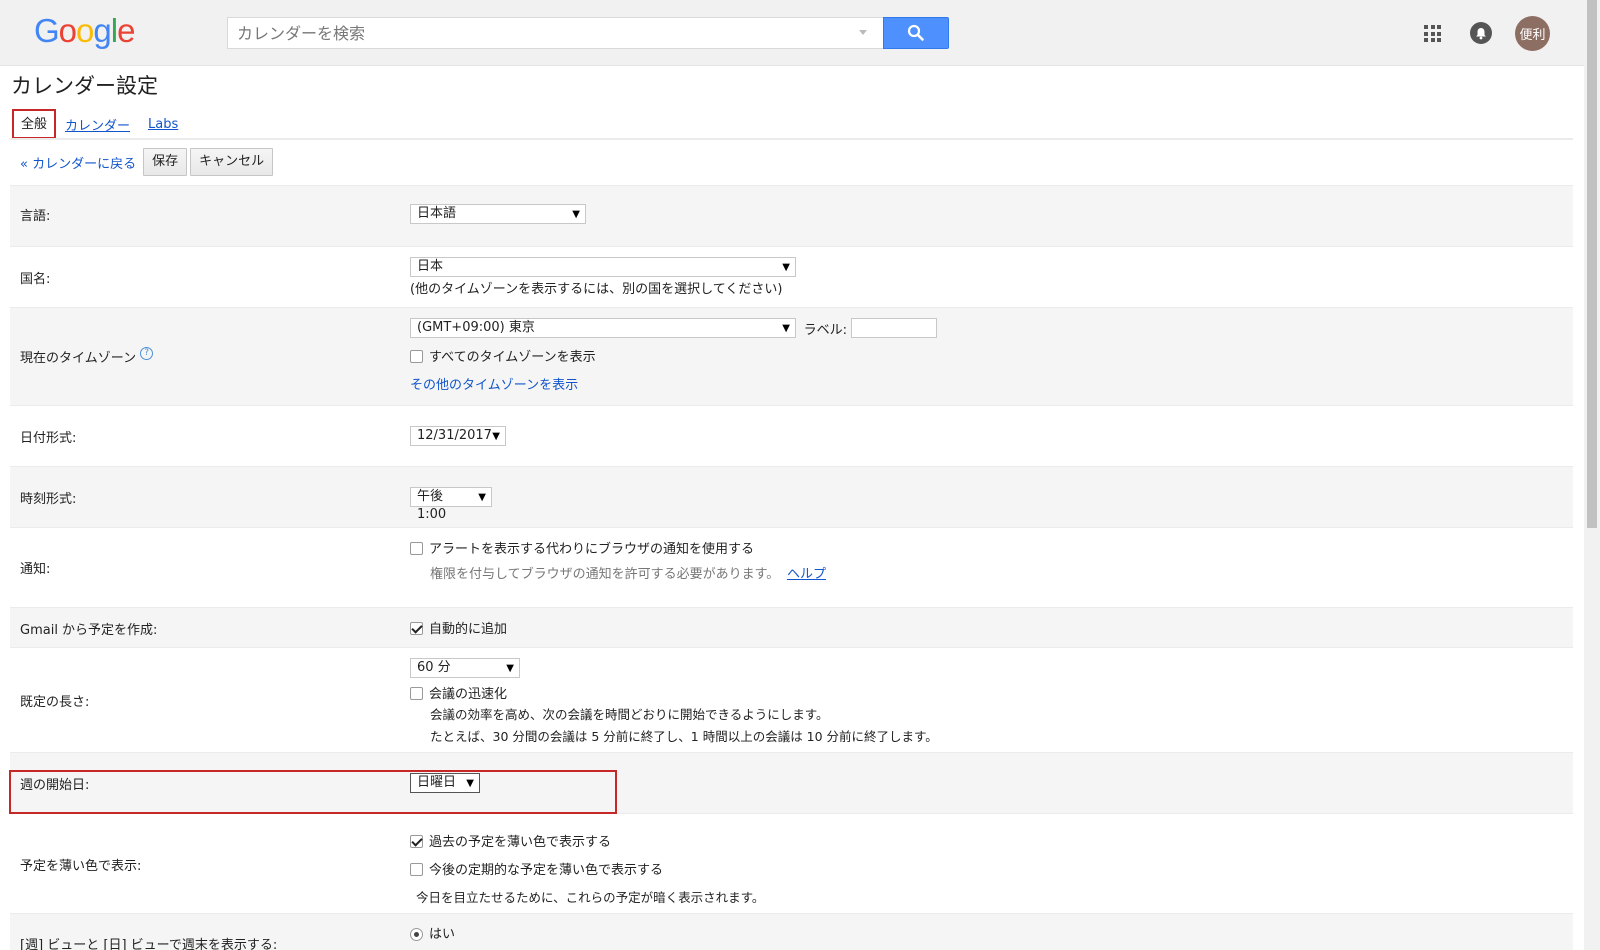  What do you see at coordinates (498, 214) in the screenshot?
I see `language-select: 日本語 ▼` at bounding box center [498, 214].